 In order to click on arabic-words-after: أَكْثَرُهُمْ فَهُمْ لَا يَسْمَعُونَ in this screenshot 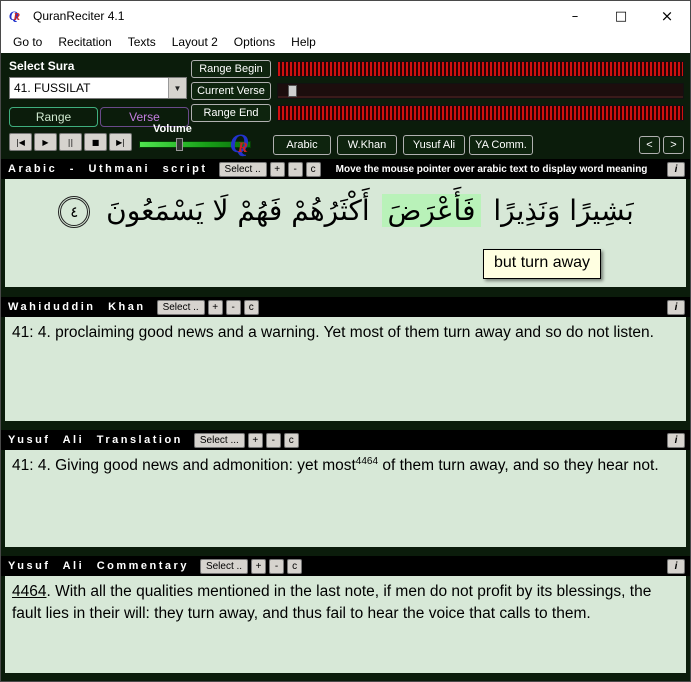, I will do `click(238, 210)`.